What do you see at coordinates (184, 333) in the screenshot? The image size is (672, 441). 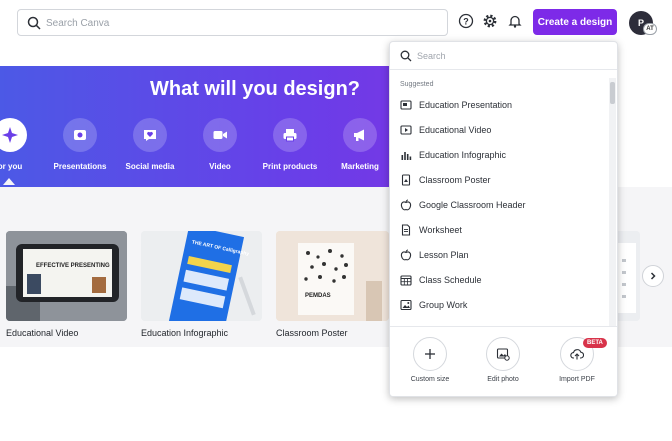 I see `card-label: Education Infographic` at bounding box center [184, 333].